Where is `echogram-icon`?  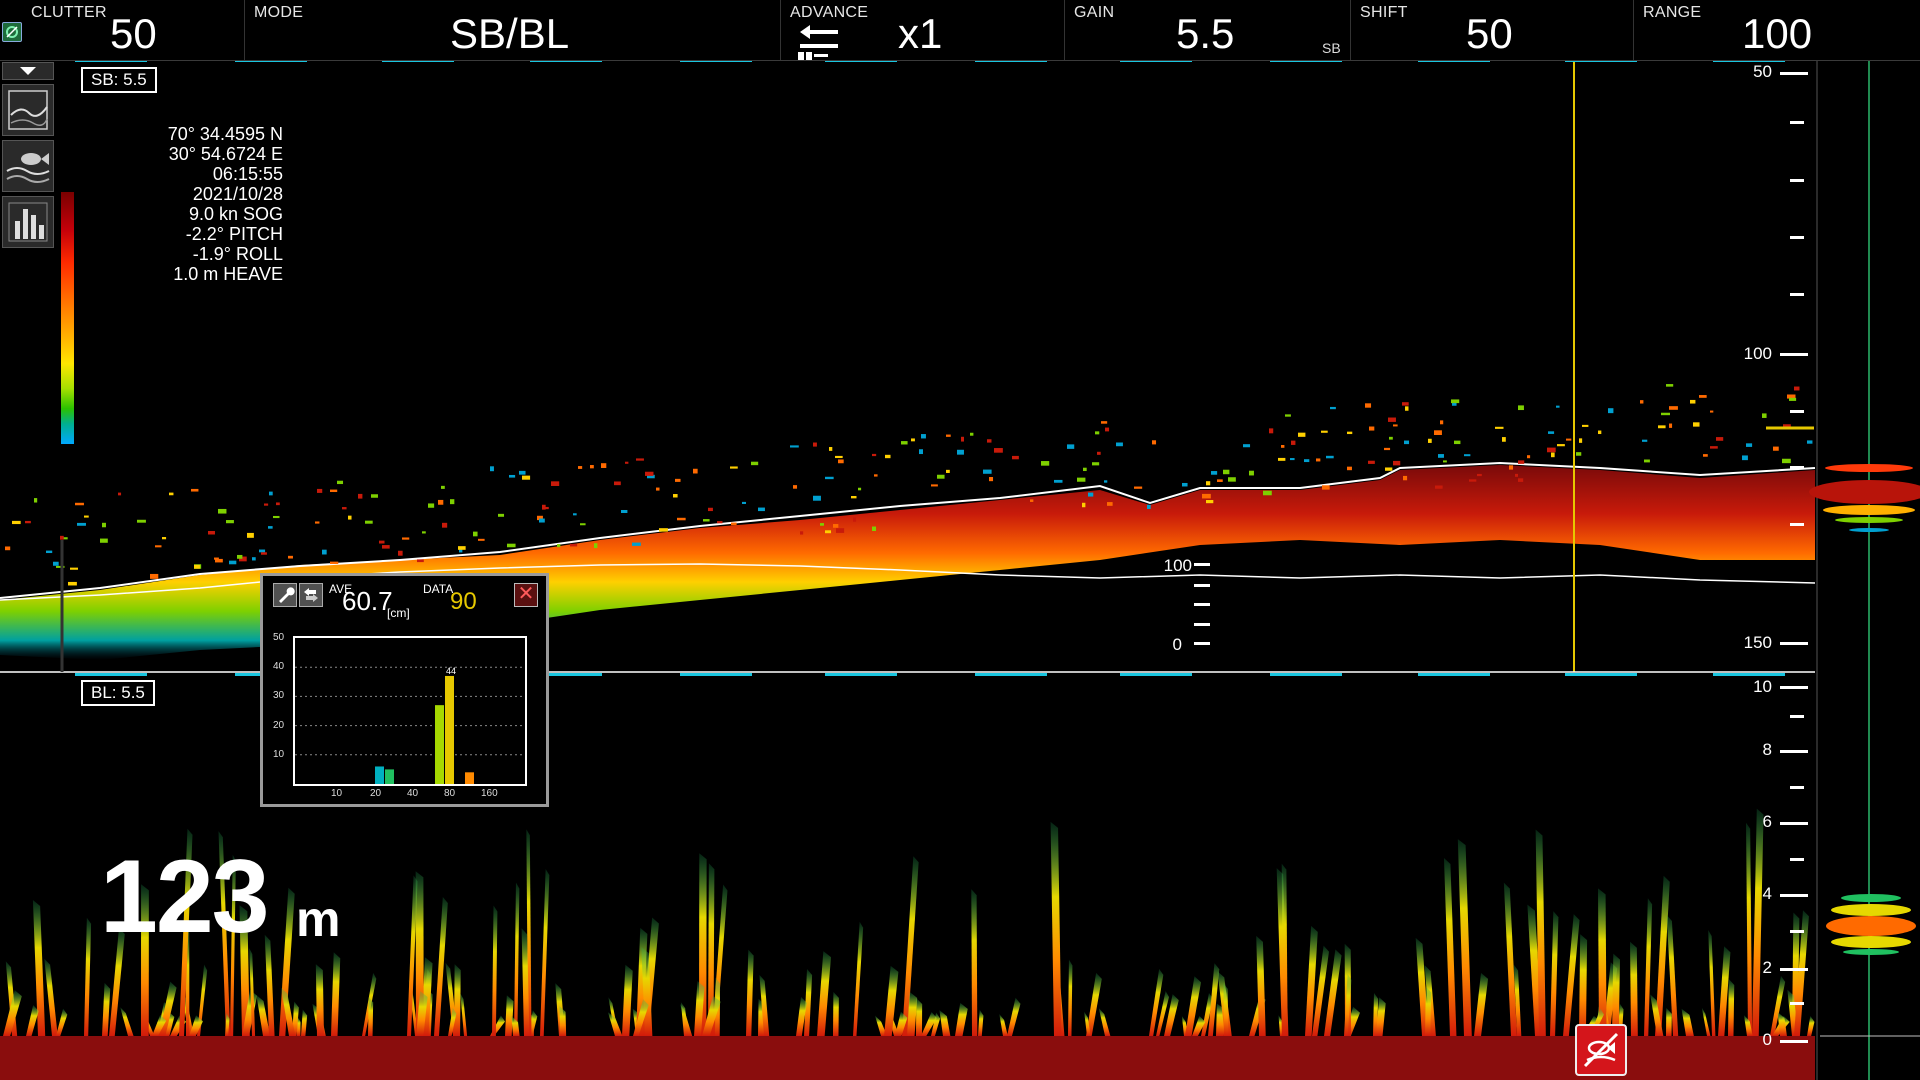
echogram-icon is located at coordinates (28, 110).